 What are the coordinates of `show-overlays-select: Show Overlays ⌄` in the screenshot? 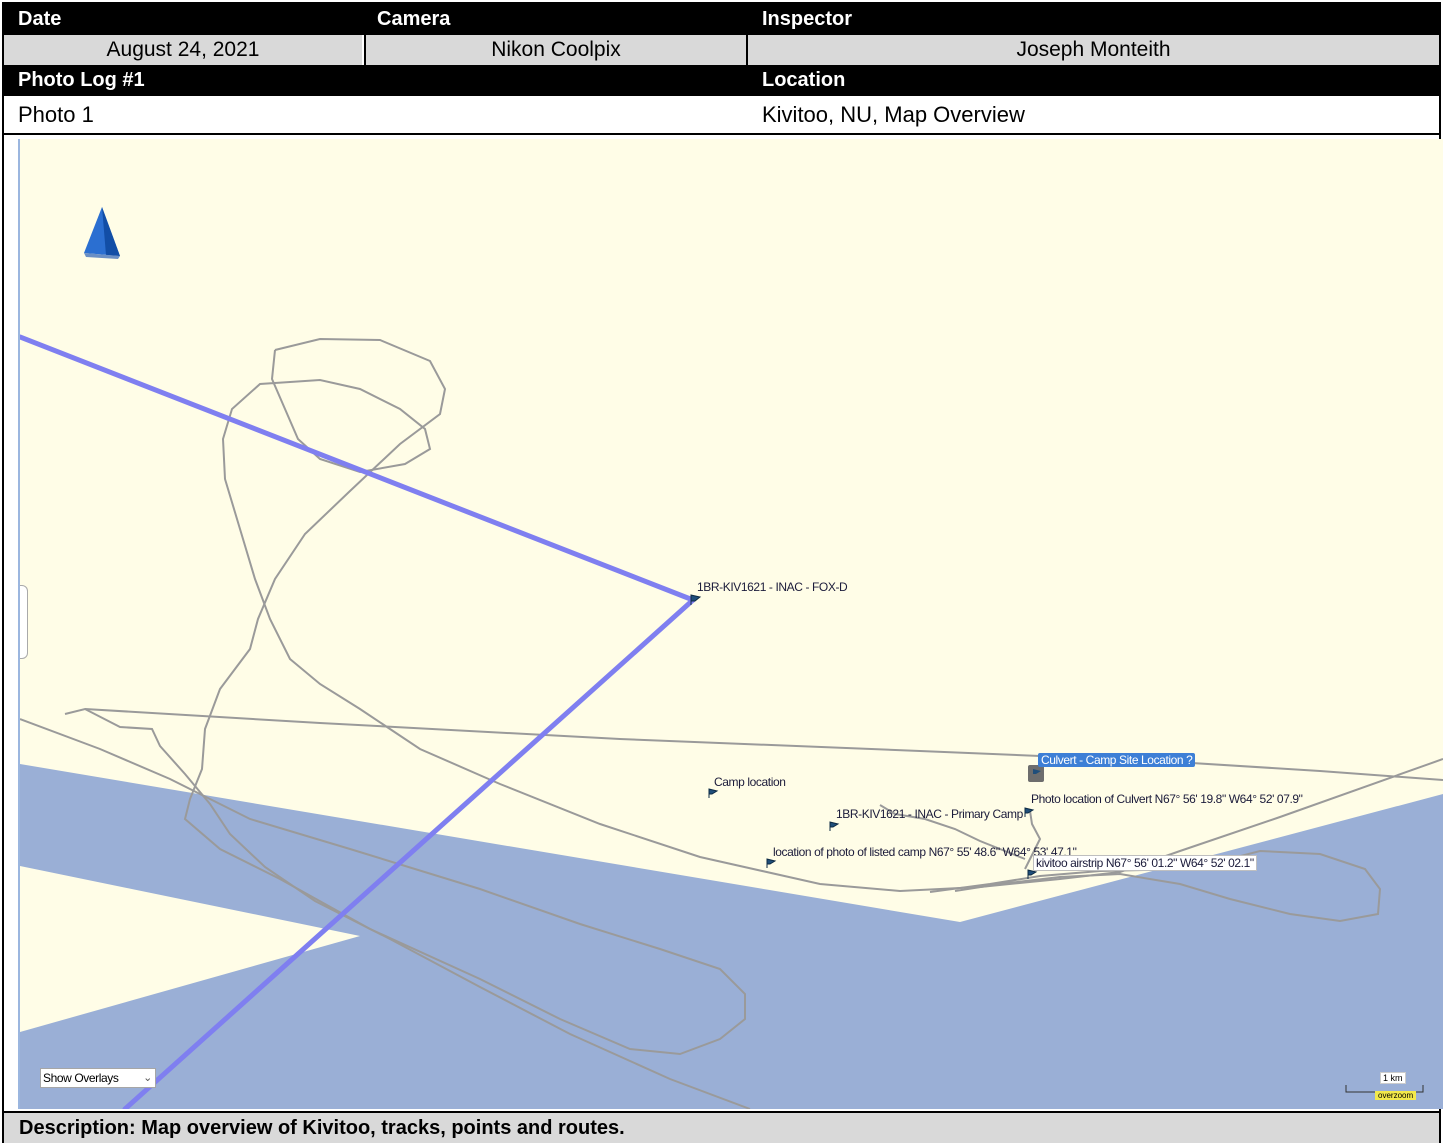 It's located at (98, 1078).